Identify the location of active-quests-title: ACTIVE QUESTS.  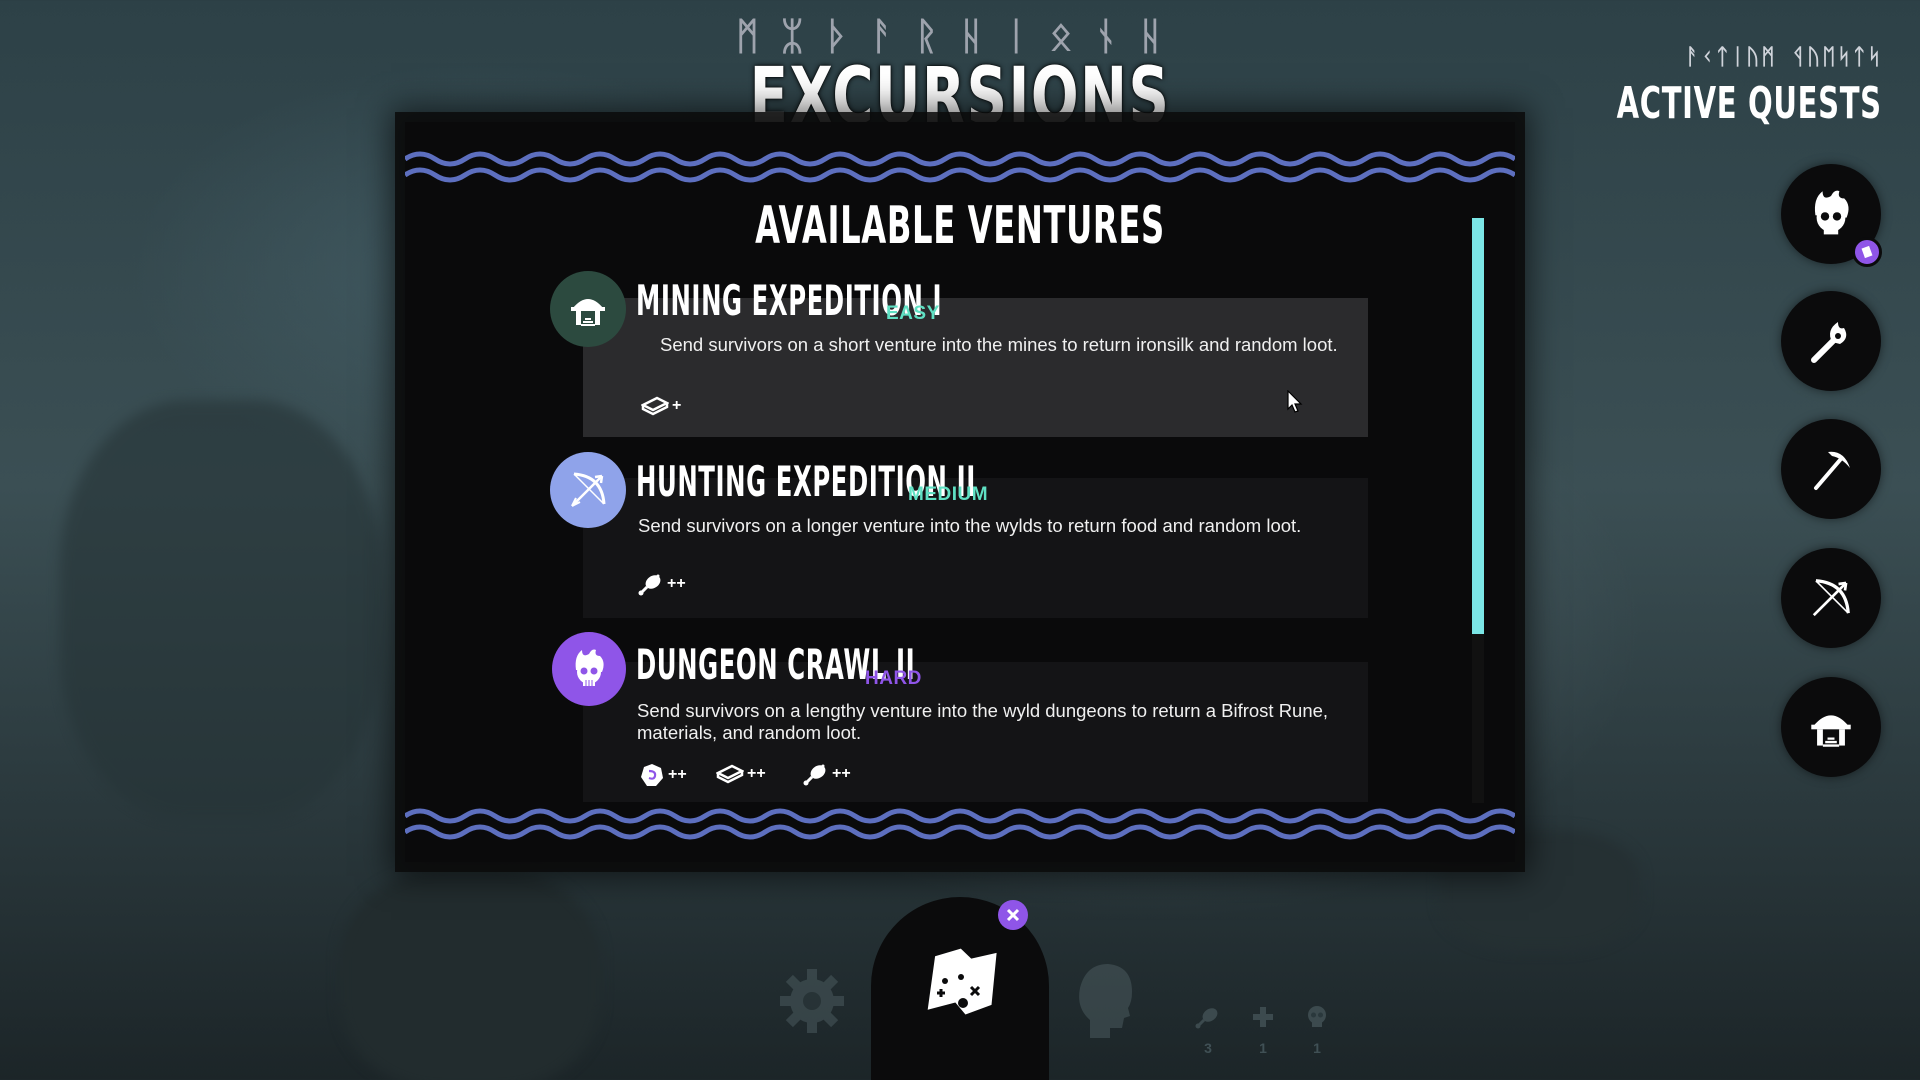
(1749, 103).